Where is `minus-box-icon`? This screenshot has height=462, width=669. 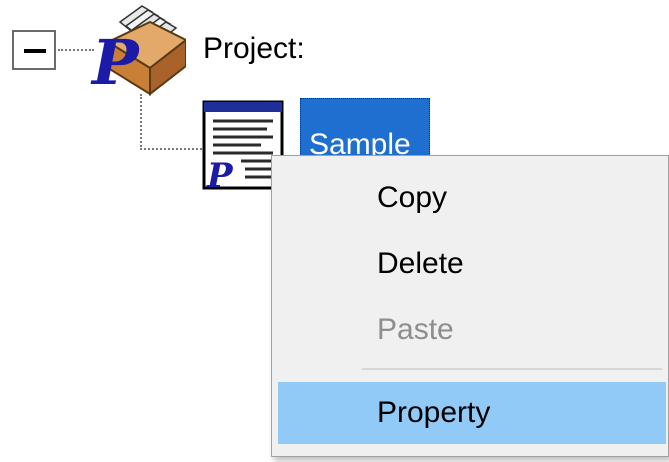 minus-box-icon is located at coordinates (35, 51).